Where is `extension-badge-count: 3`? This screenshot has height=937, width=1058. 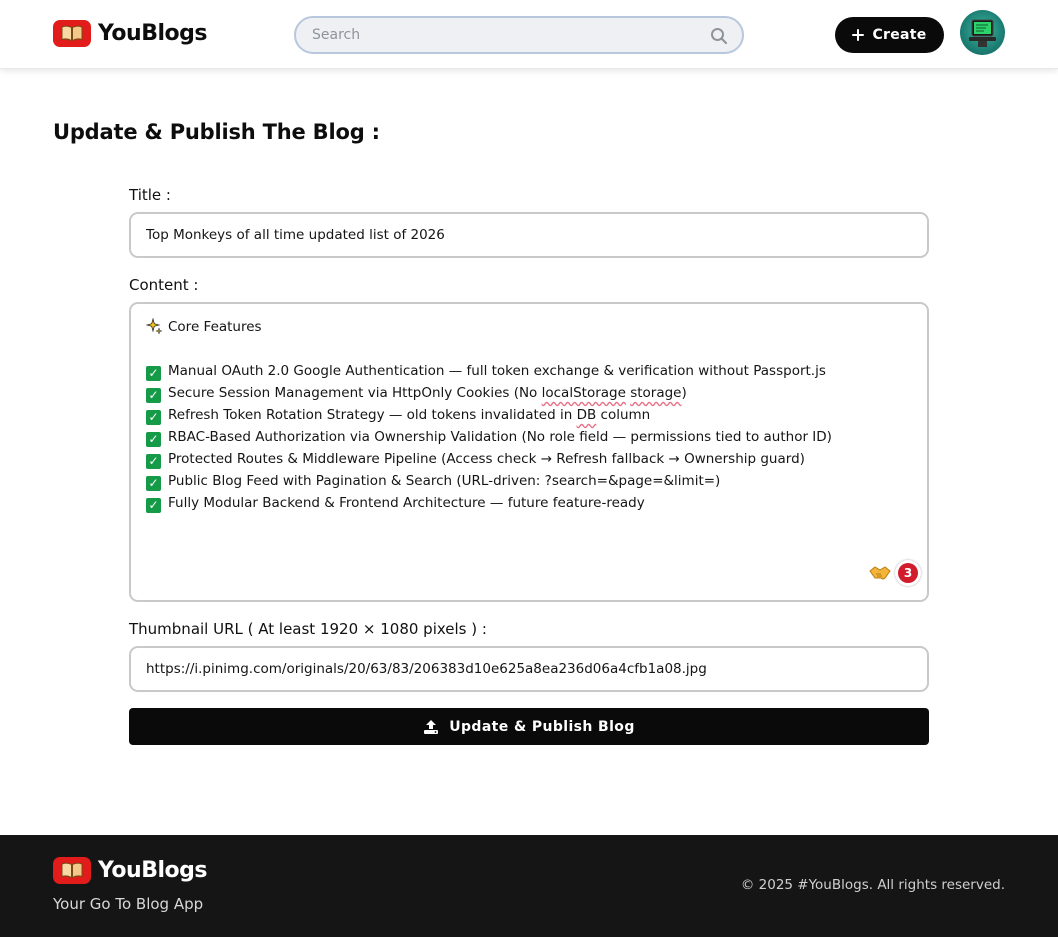
extension-badge-count: 3 is located at coordinates (908, 573).